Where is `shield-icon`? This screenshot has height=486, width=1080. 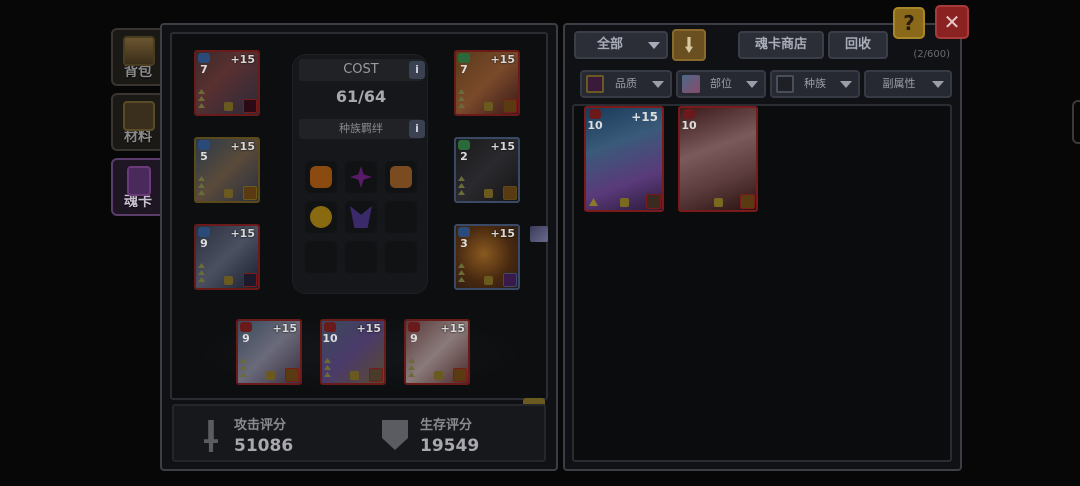 shield-icon is located at coordinates (395, 435).